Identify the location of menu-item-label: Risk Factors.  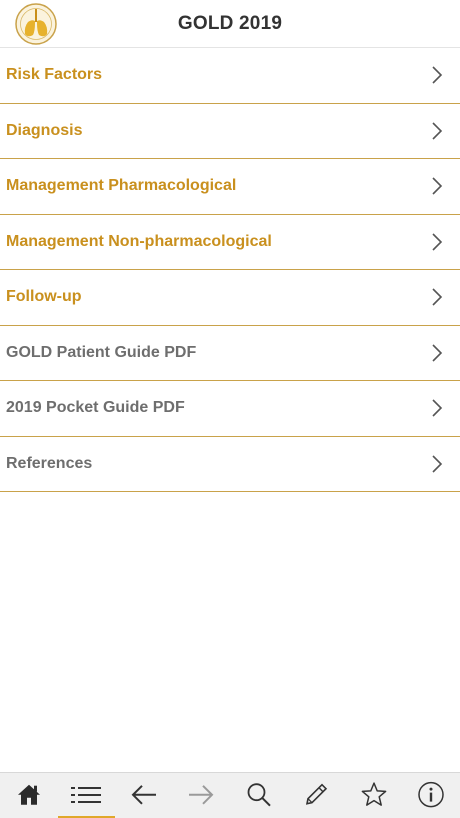
(54, 75).